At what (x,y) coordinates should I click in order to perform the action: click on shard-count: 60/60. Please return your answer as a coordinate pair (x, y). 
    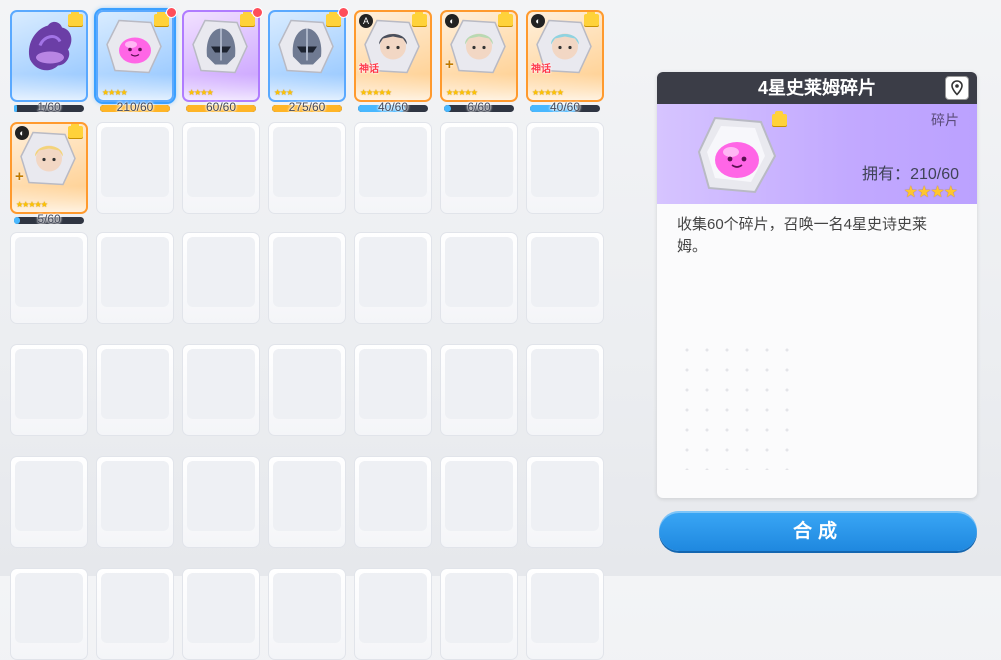
    Looking at the image, I should click on (221, 107).